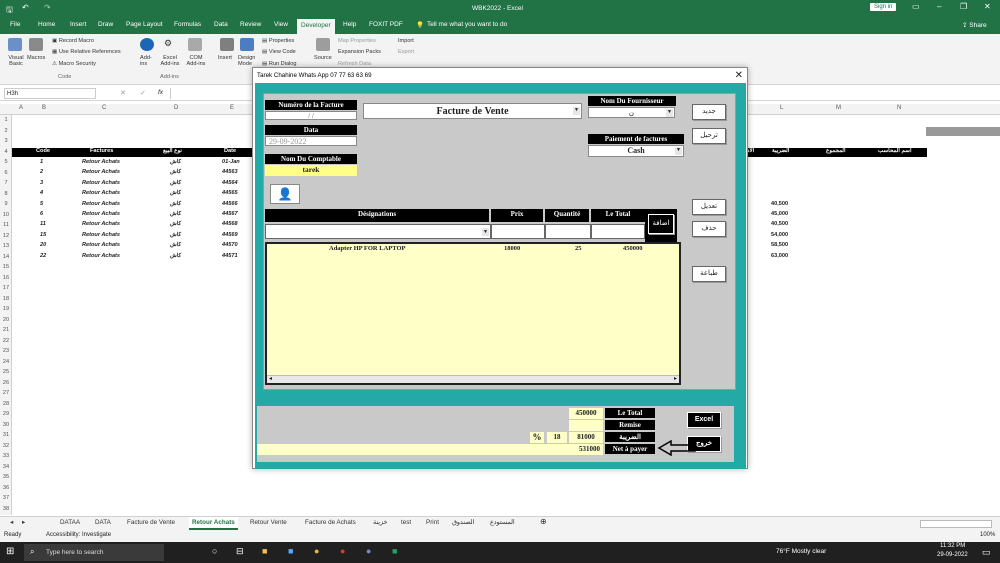 The width and height of the screenshot is (1000, 563). Describe the element at coordinates (986, 552) in the screenshot. I see `notification-icon: ▭` at that location.